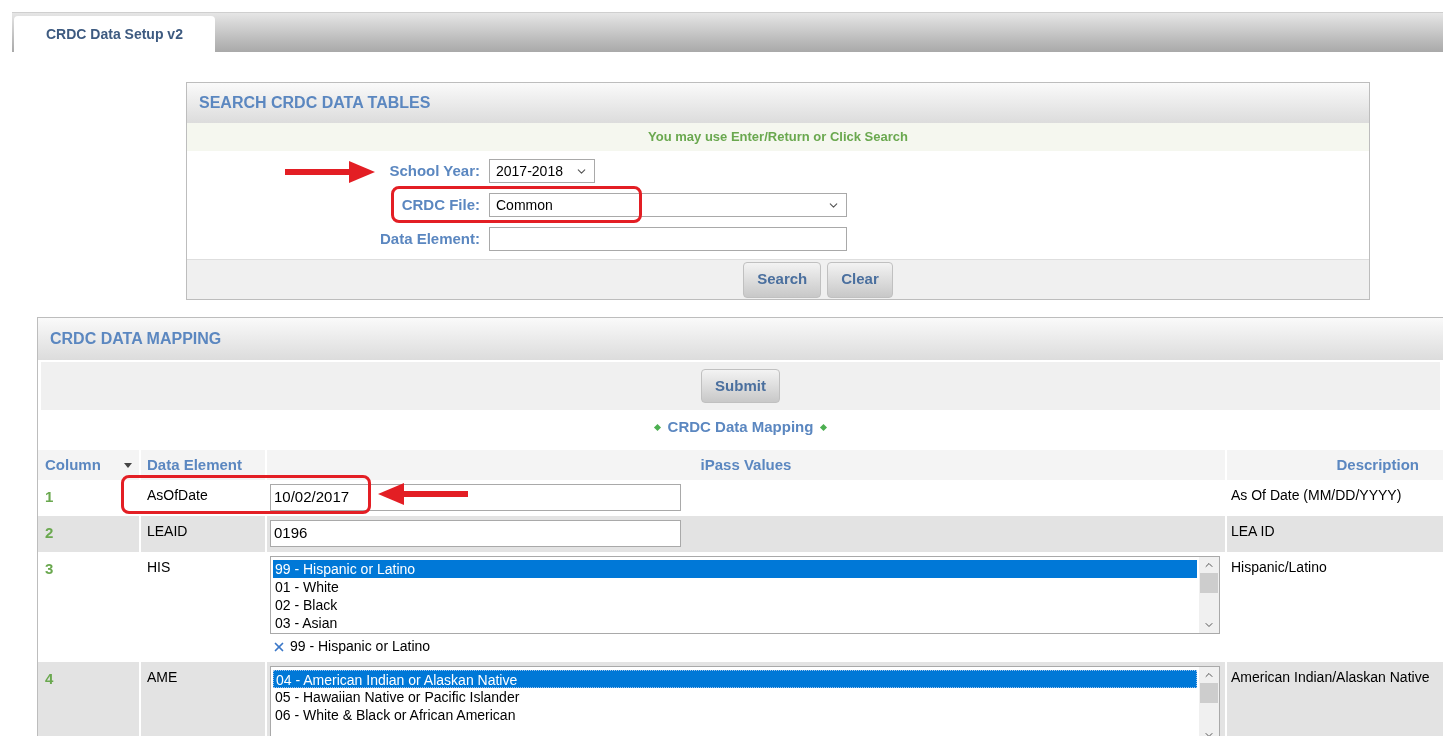 The image size is (1443, 736). I want to click on column-header: Description, so click(1377, 464).